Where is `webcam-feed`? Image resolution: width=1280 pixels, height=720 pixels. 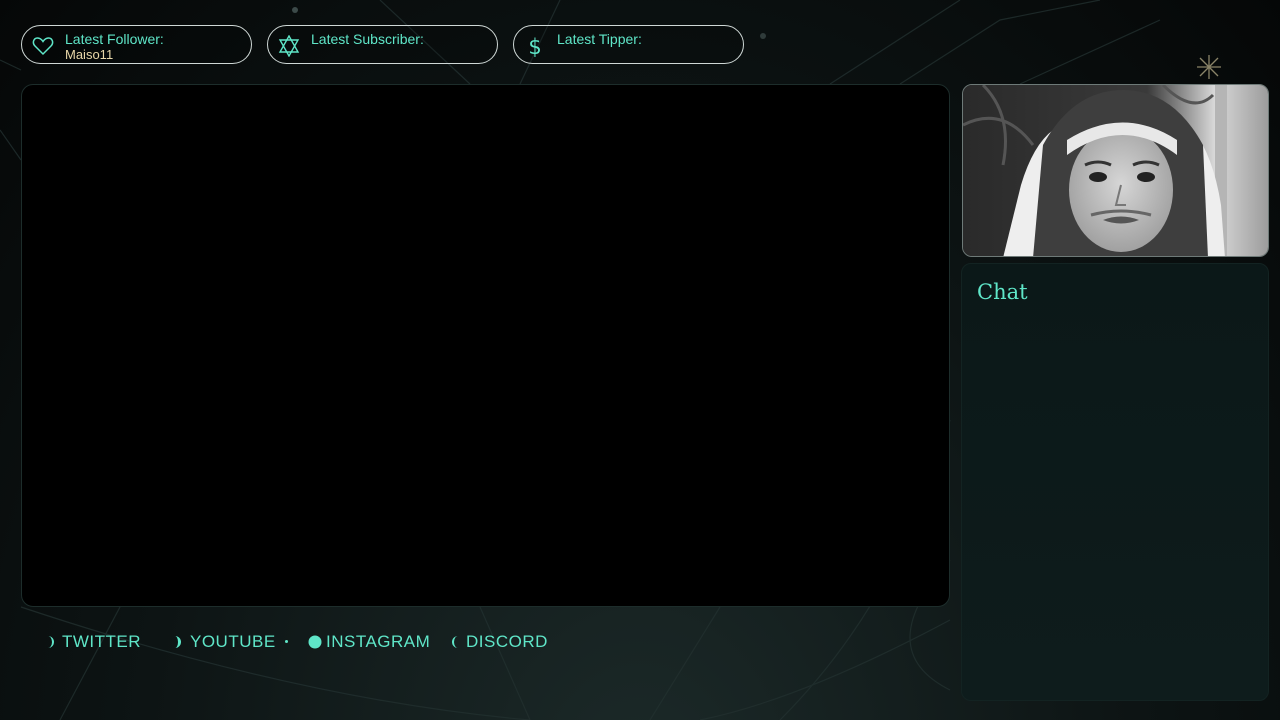
webcam-feed is located at coordinates (1115, 170).